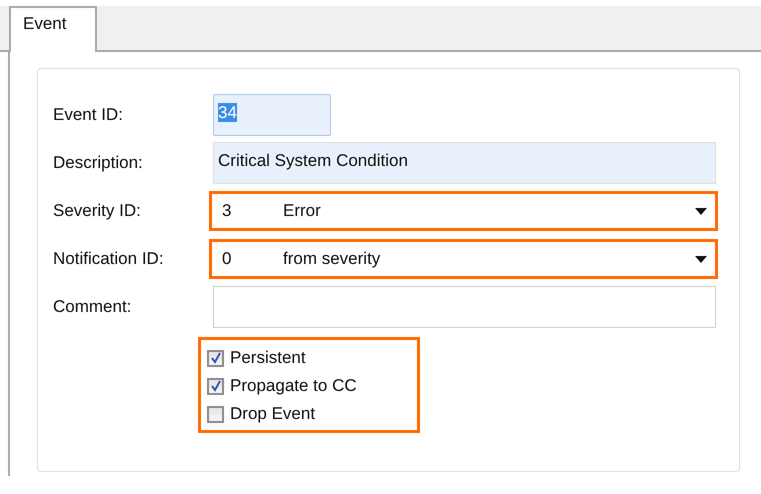 This screenshot has width=761, height=494. Describe the element at coordinates (302, 211) in the screenshot. I see `dropdown-value: Error` at that location.